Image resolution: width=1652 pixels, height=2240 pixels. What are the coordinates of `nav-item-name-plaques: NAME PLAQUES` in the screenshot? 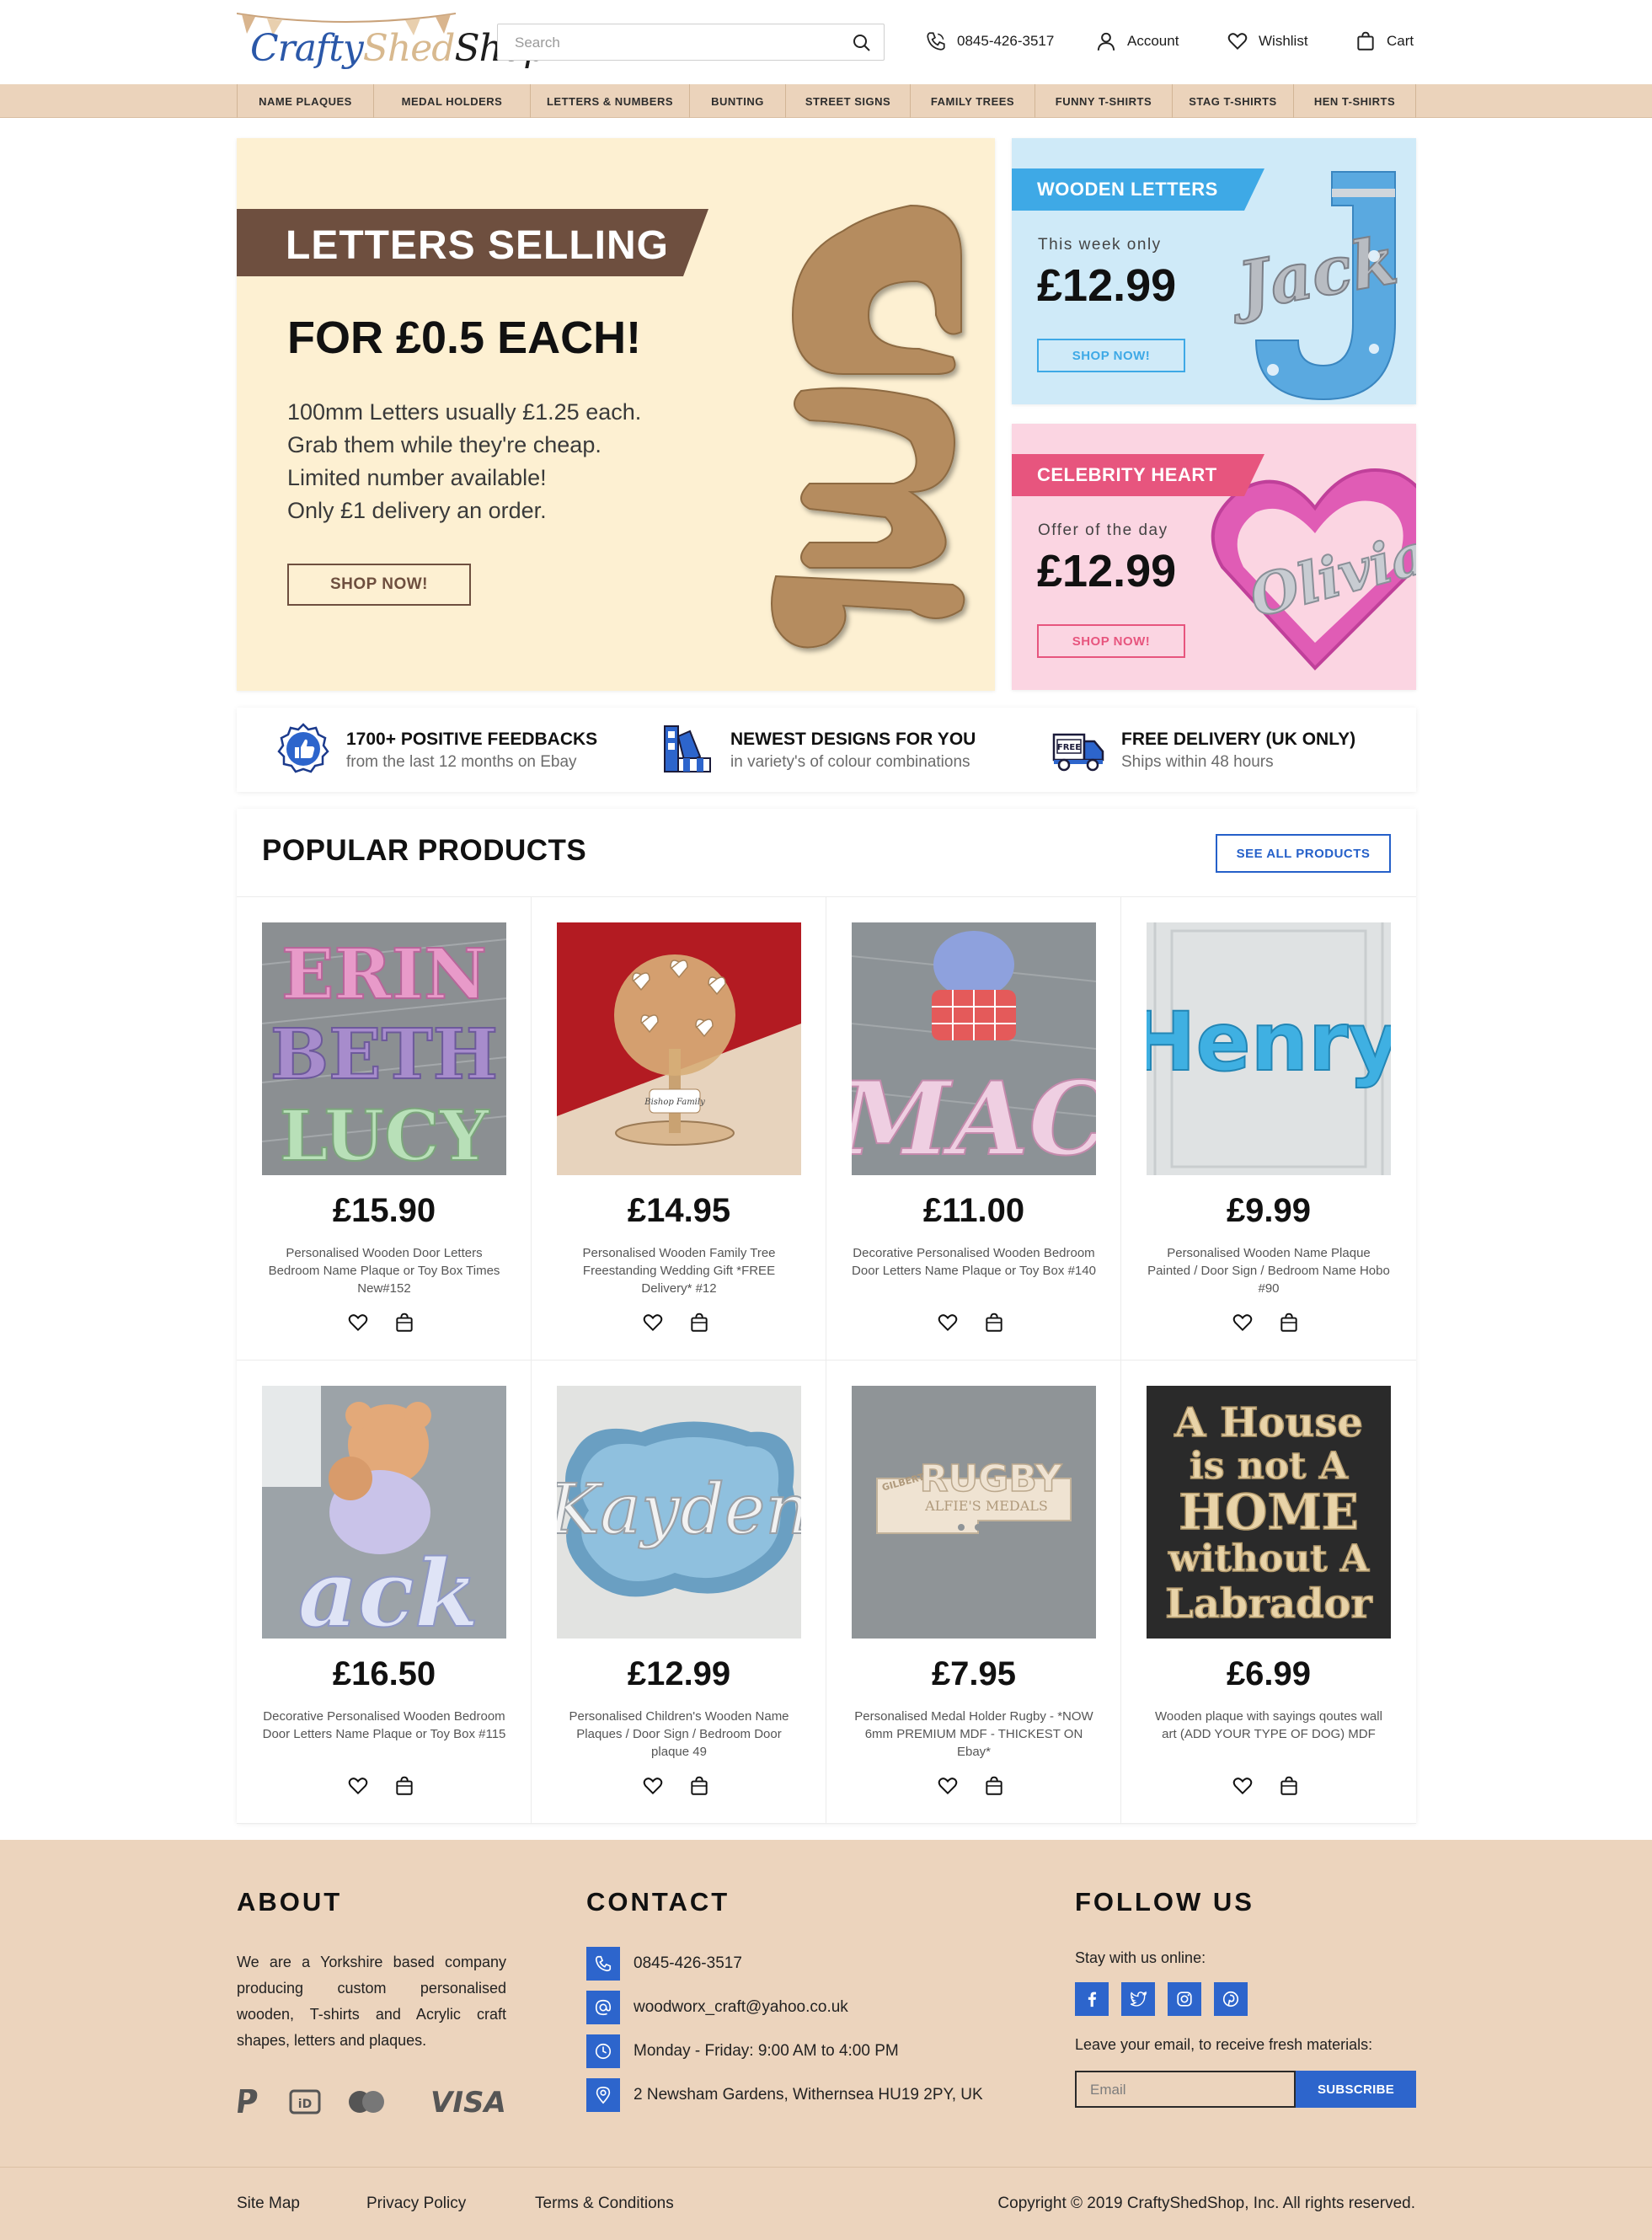 It's located at (305, 101).